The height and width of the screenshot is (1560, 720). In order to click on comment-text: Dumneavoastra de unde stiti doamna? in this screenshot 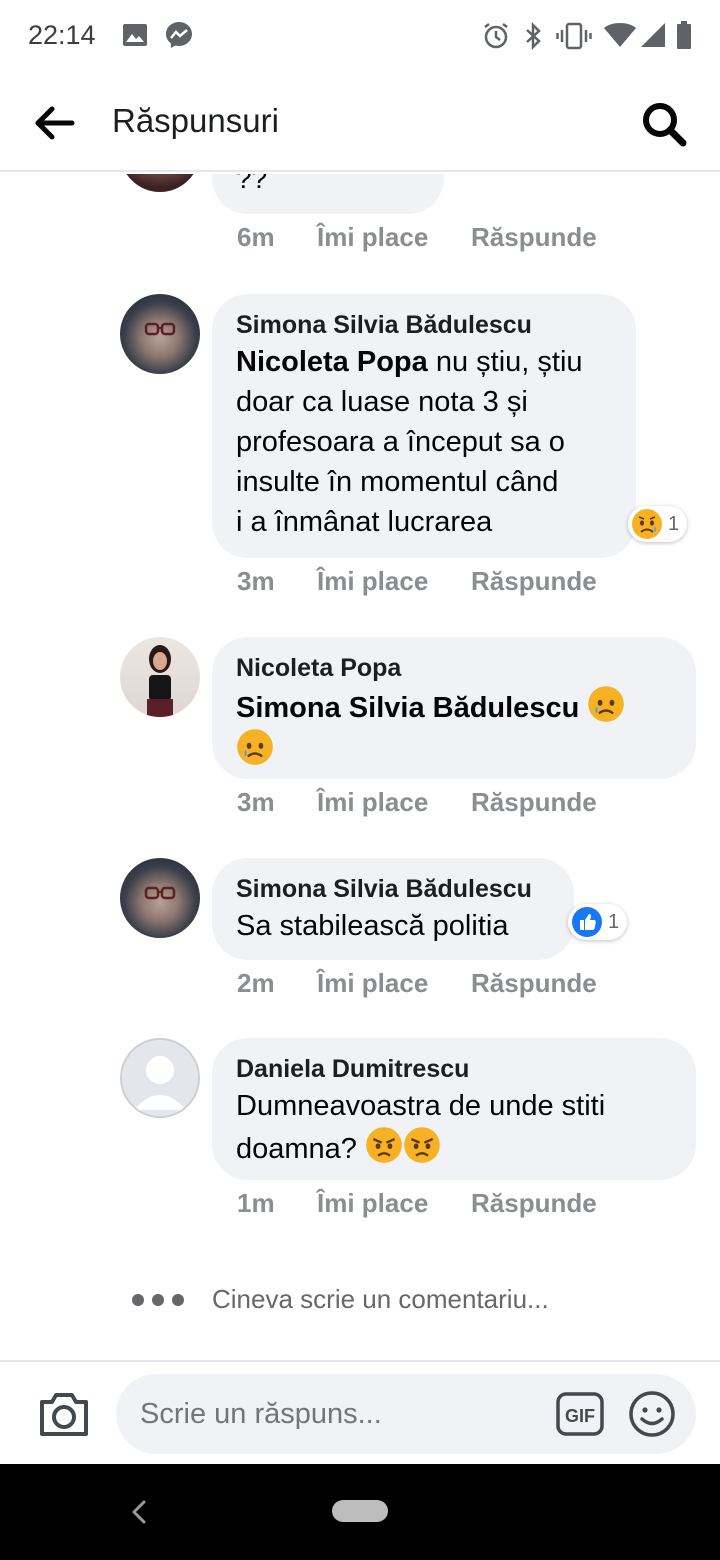, I will do `click(454, 1127)`.